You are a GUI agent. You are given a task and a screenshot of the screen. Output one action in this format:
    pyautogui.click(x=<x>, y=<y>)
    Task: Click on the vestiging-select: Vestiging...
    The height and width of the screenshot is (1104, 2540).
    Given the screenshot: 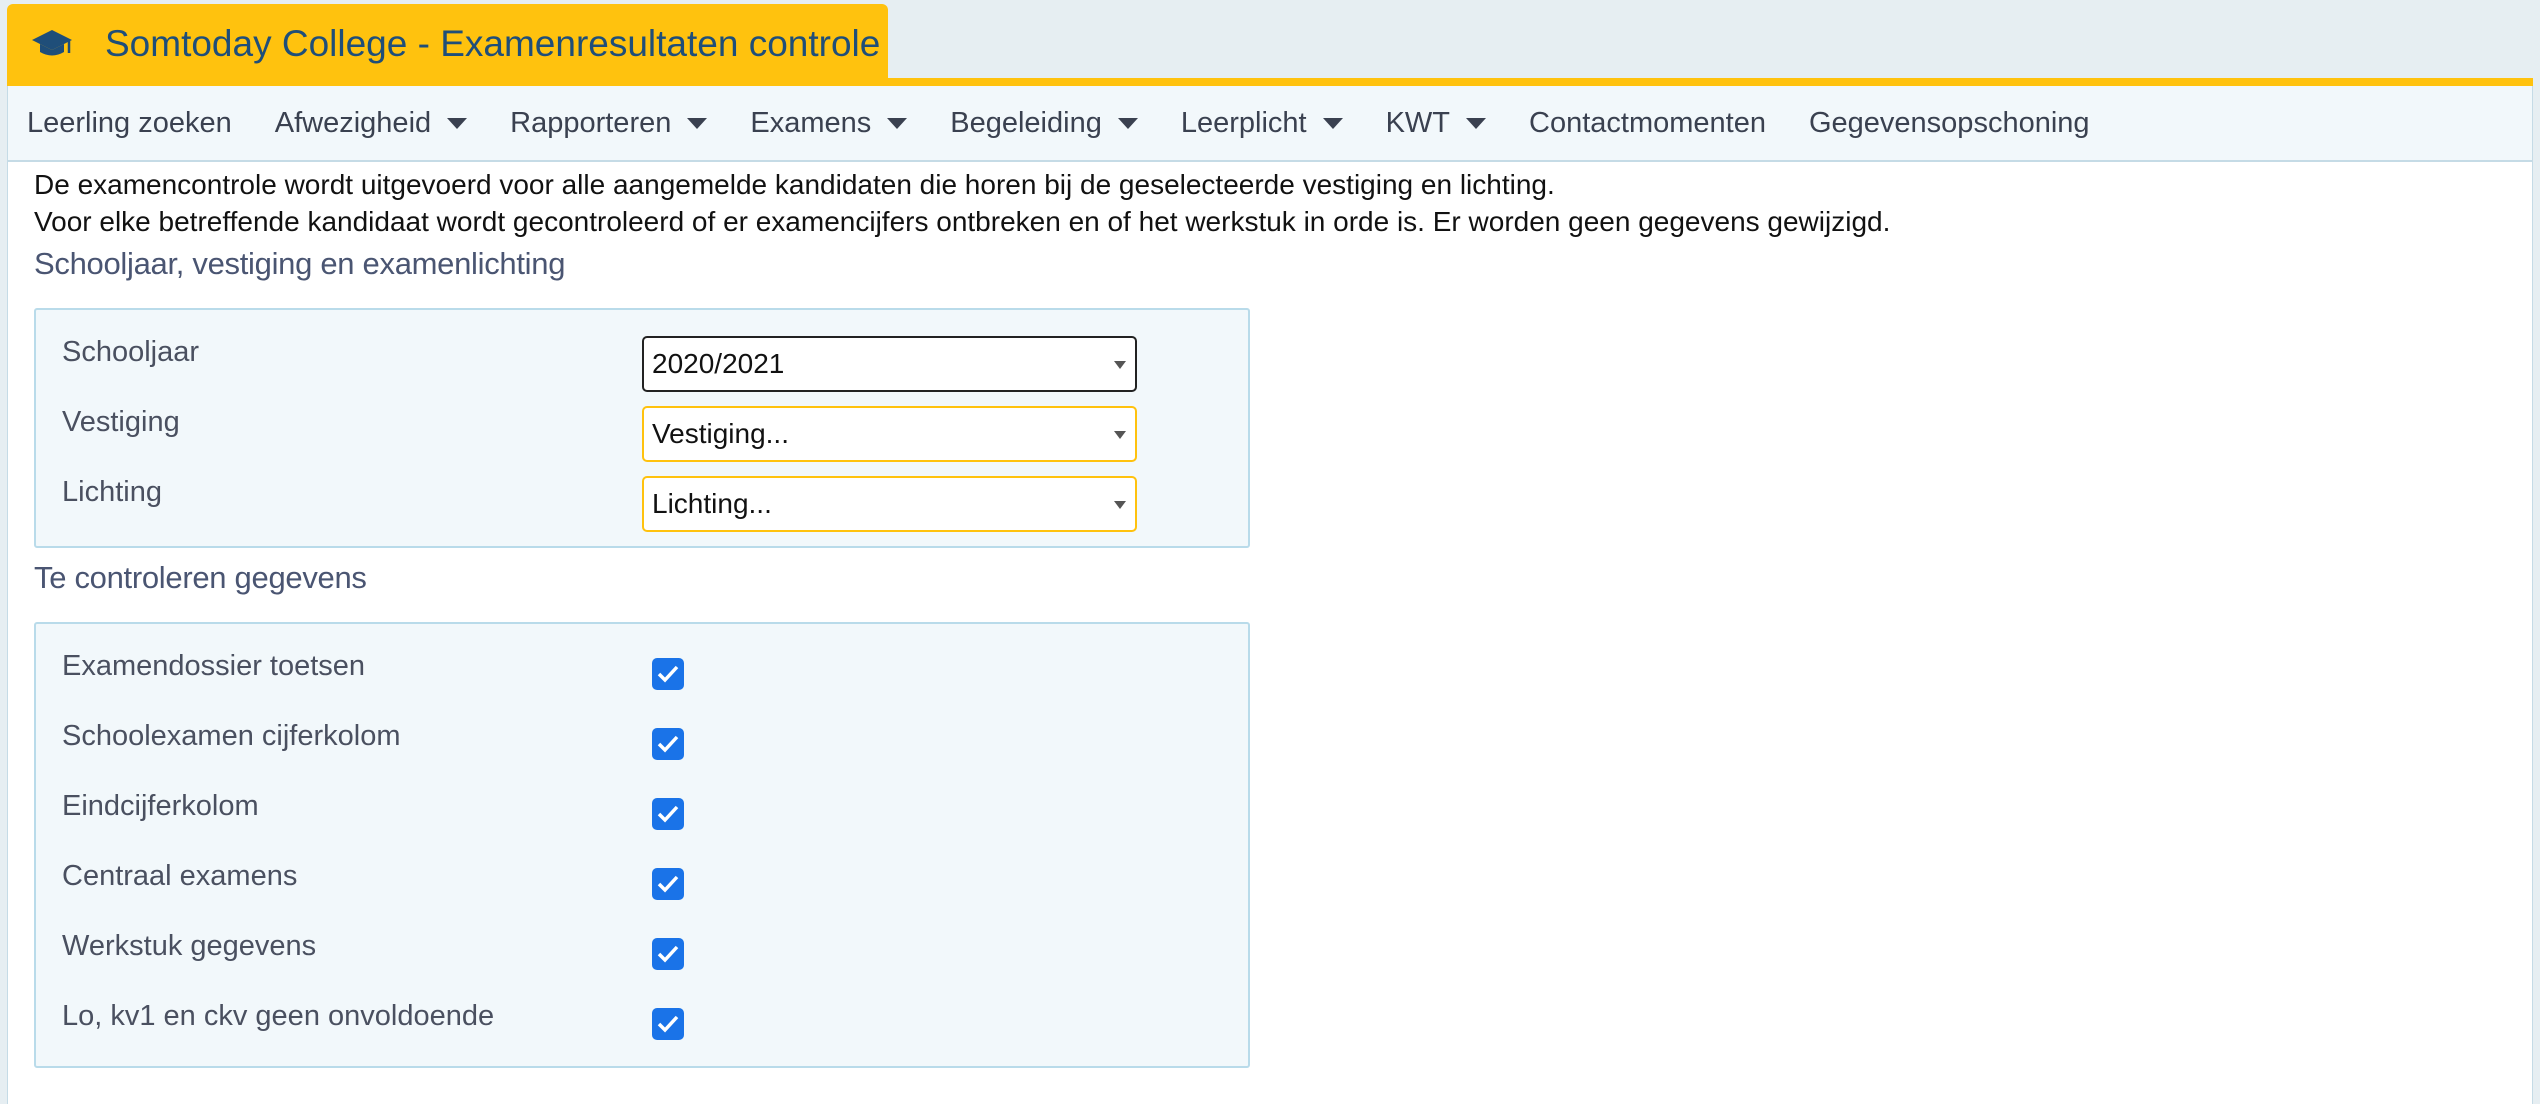 What is the action you would take?
    pyautogui.click(x=889, y=434)
    